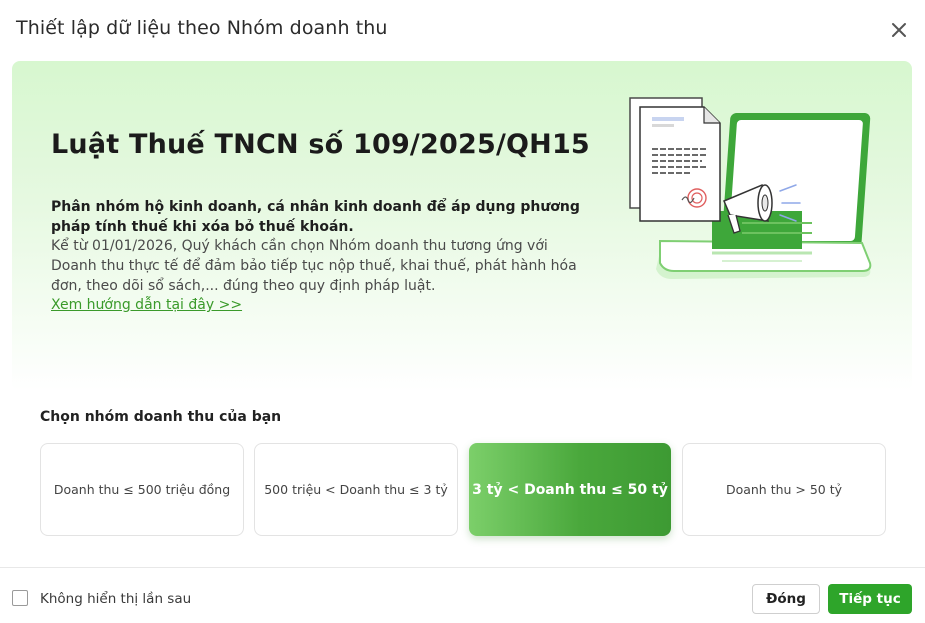 Image resolution: width=925 pixels, height=623 pixels. What do you see at coordinates (116, 599) in the screenshot?
I see `dont-show-label: Không hiển thị lần sau` at bounding box center [116, 599].